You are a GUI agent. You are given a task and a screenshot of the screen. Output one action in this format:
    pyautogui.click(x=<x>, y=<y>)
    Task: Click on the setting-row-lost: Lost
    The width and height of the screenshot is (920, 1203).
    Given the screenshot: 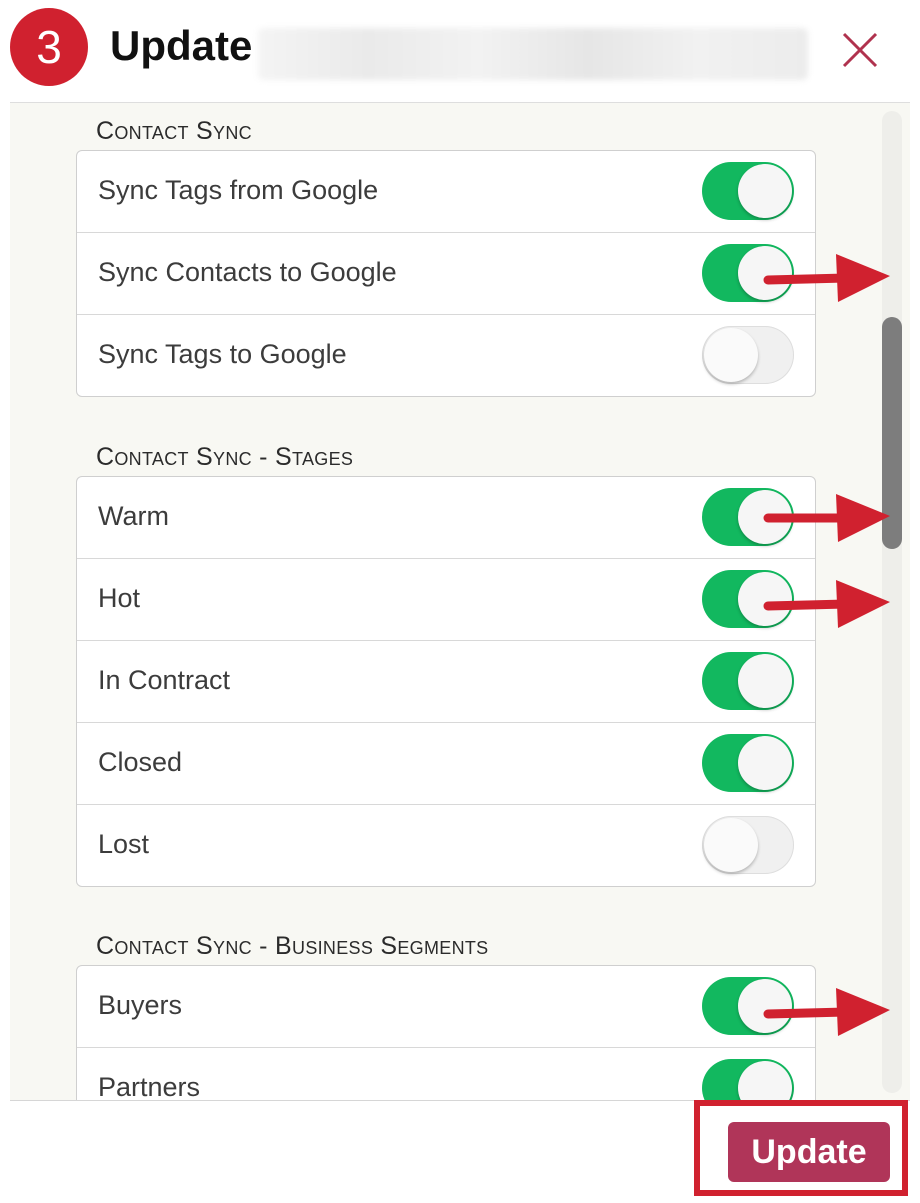 What is the action you would take?
    pyautogui.click(x=446, y=845)
    